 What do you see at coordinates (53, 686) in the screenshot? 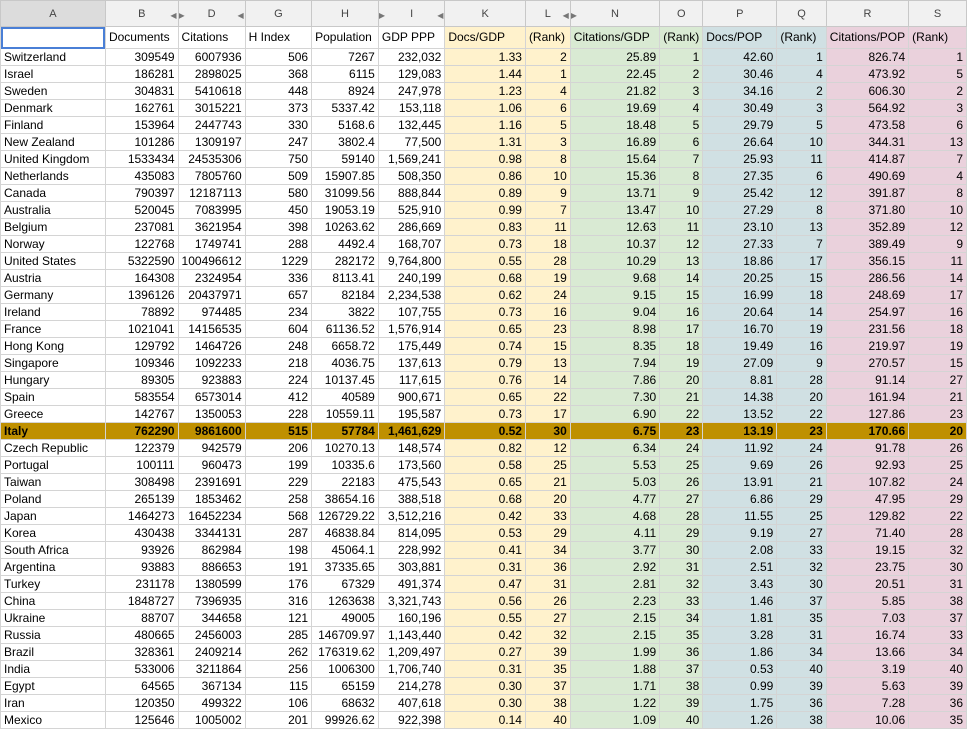
I see `country-cell: Egypt` at bounding box center [53, 686].